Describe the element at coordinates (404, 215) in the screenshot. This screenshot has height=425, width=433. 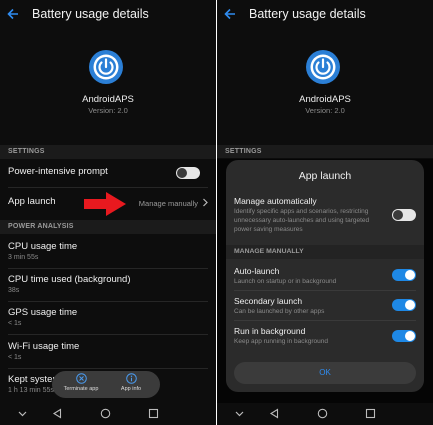
I see `manage-automatically-toggle` at that location.